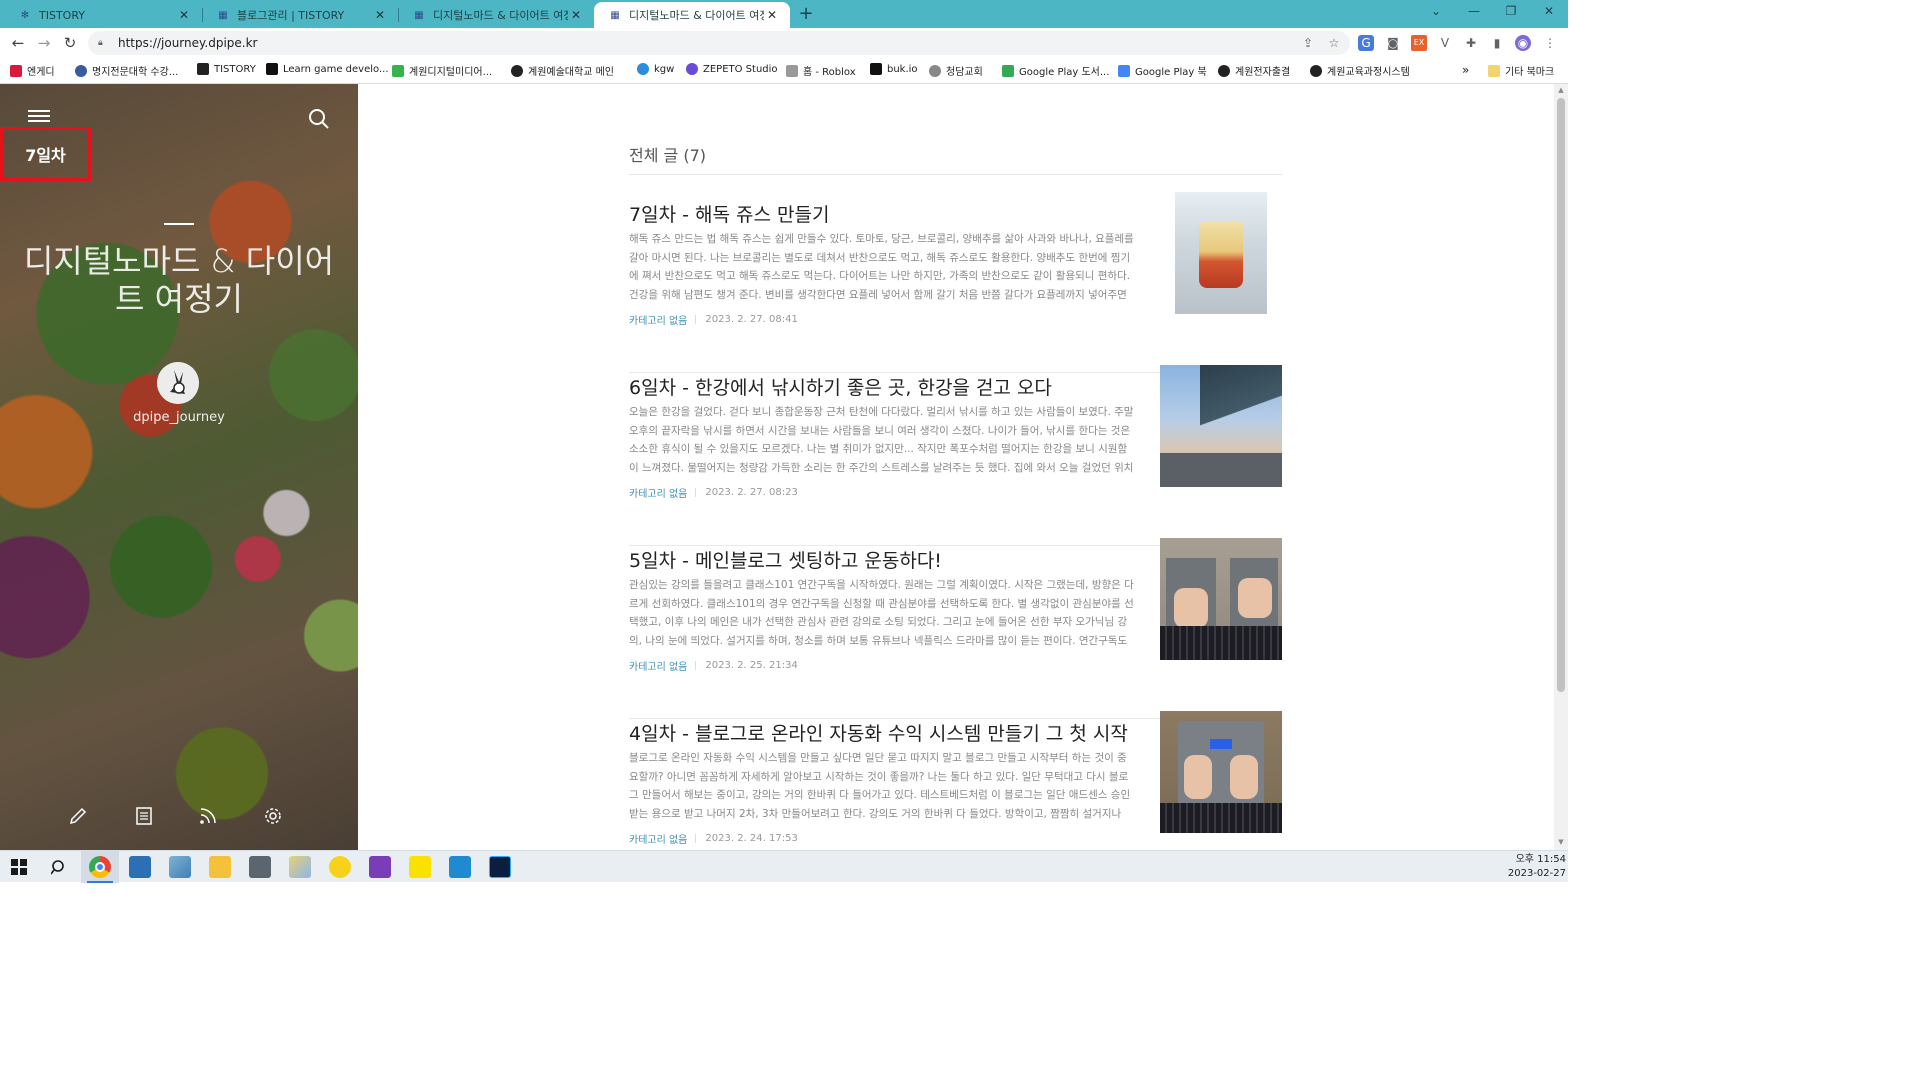 This screenshot has width=1920, height=1080. What do you see at coordinates (1561, 395) in the screenshot?
I see `scrollbar-thumb` at bounding box center [1561, 395].